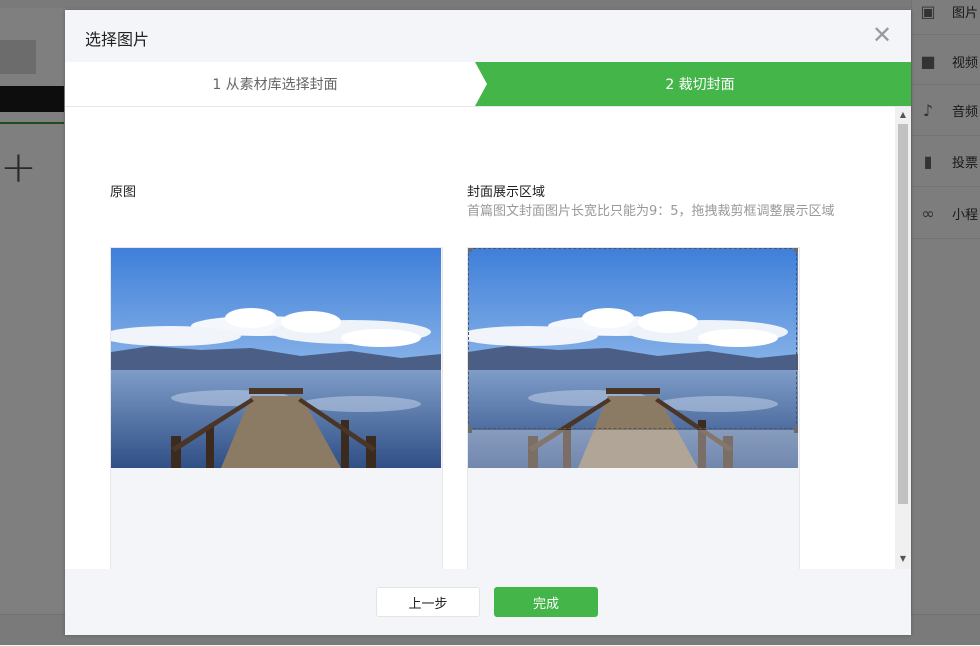 Image resolution: width=980 pixels, height=646 pixels. I want to click on original-image-label: 原图, so click(123, 192).